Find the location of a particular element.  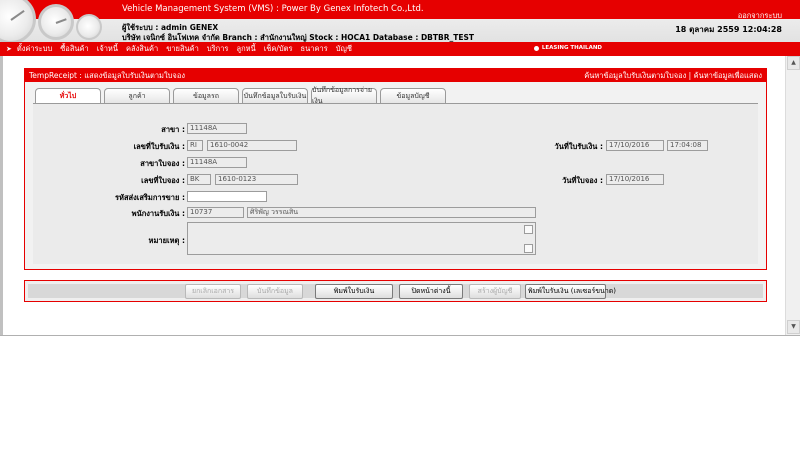

vertical-scrollbar: ▲ ▼ is located at coordinates (792, 196).